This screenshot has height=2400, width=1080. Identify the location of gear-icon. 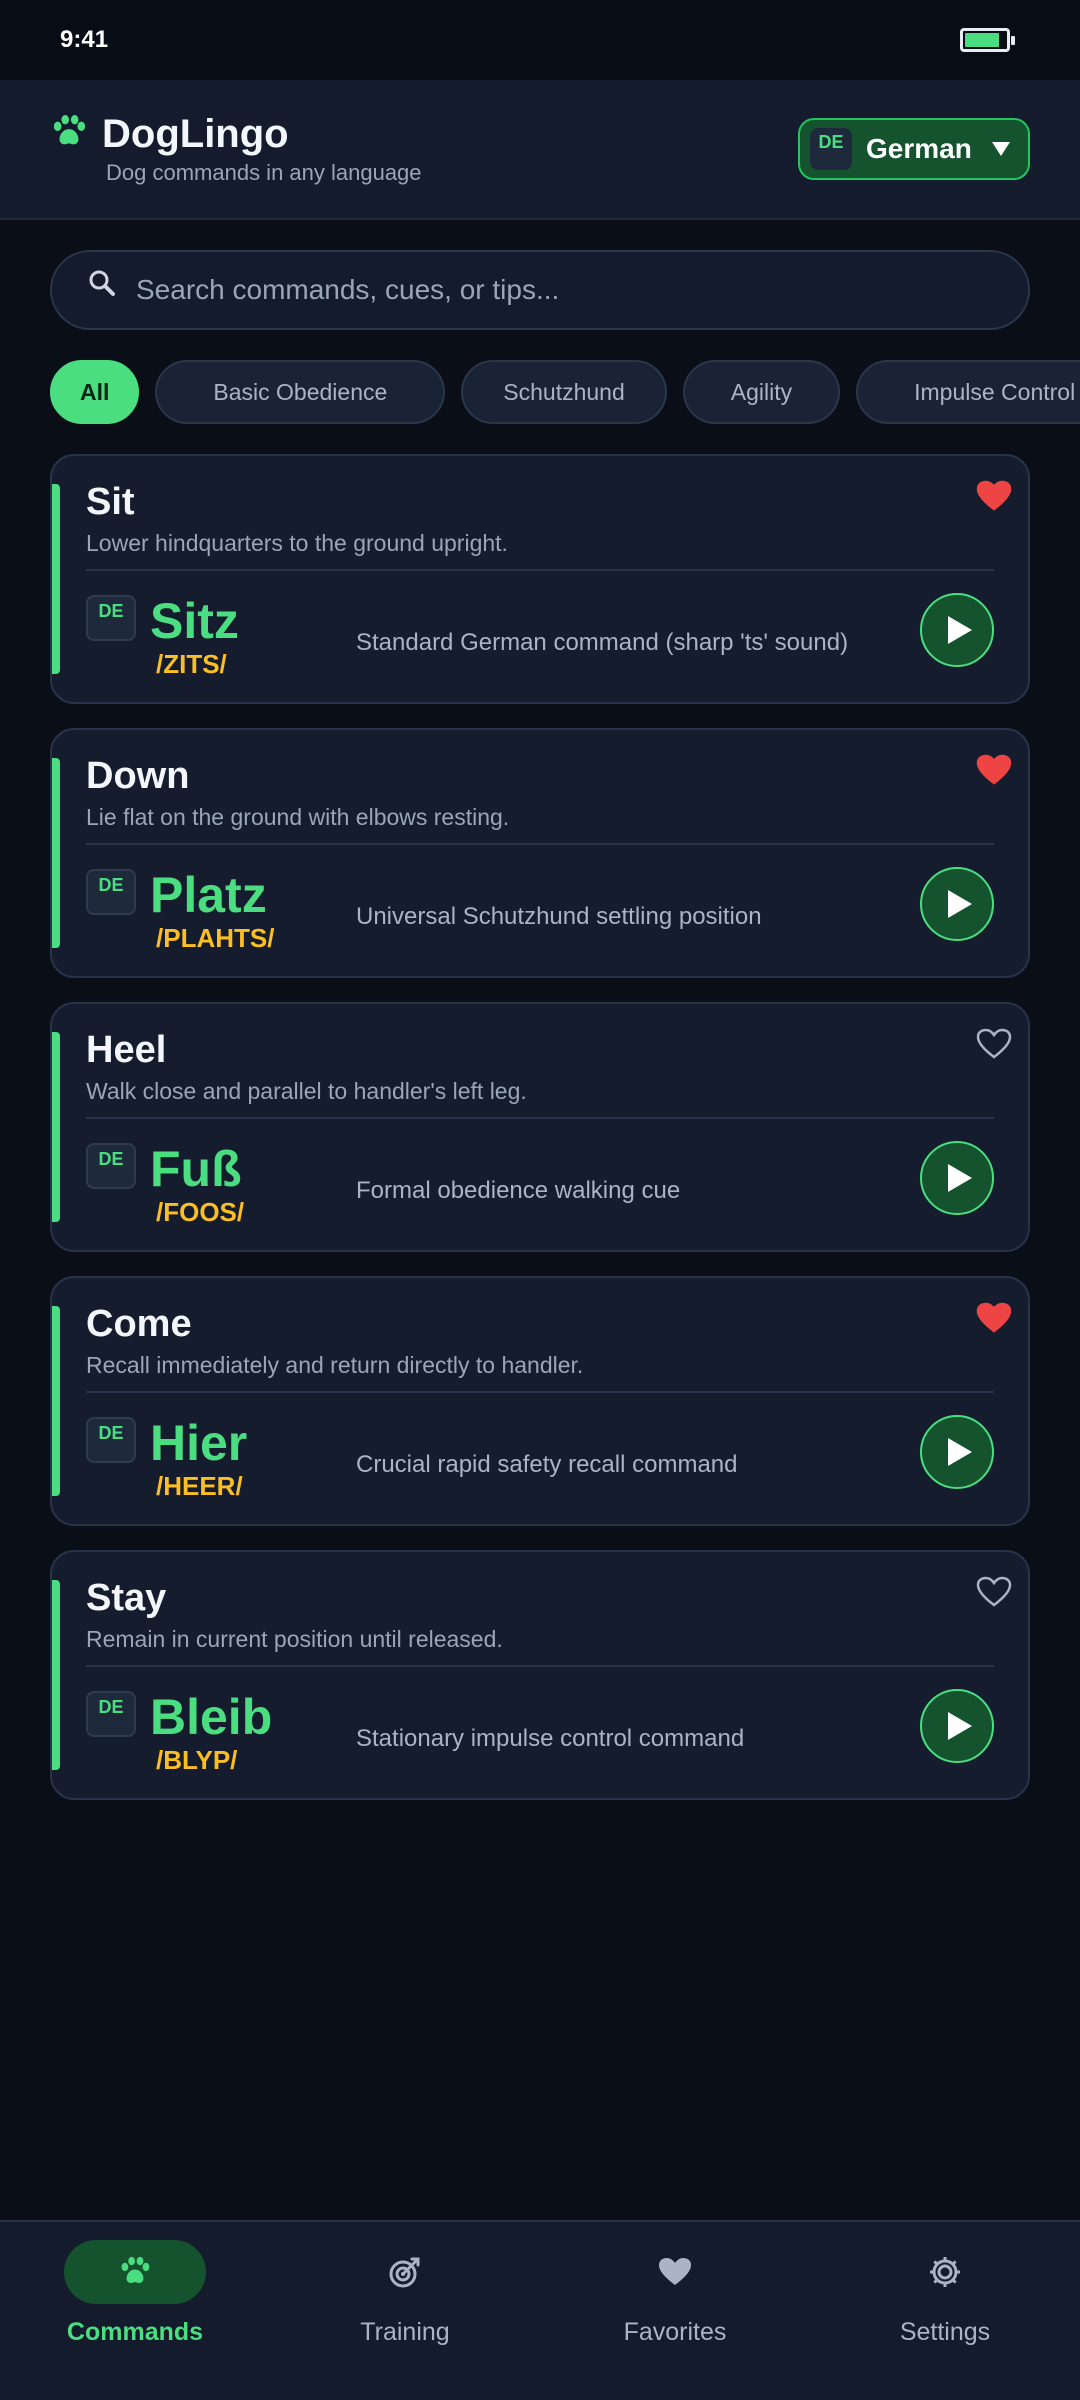
(945, 2272).